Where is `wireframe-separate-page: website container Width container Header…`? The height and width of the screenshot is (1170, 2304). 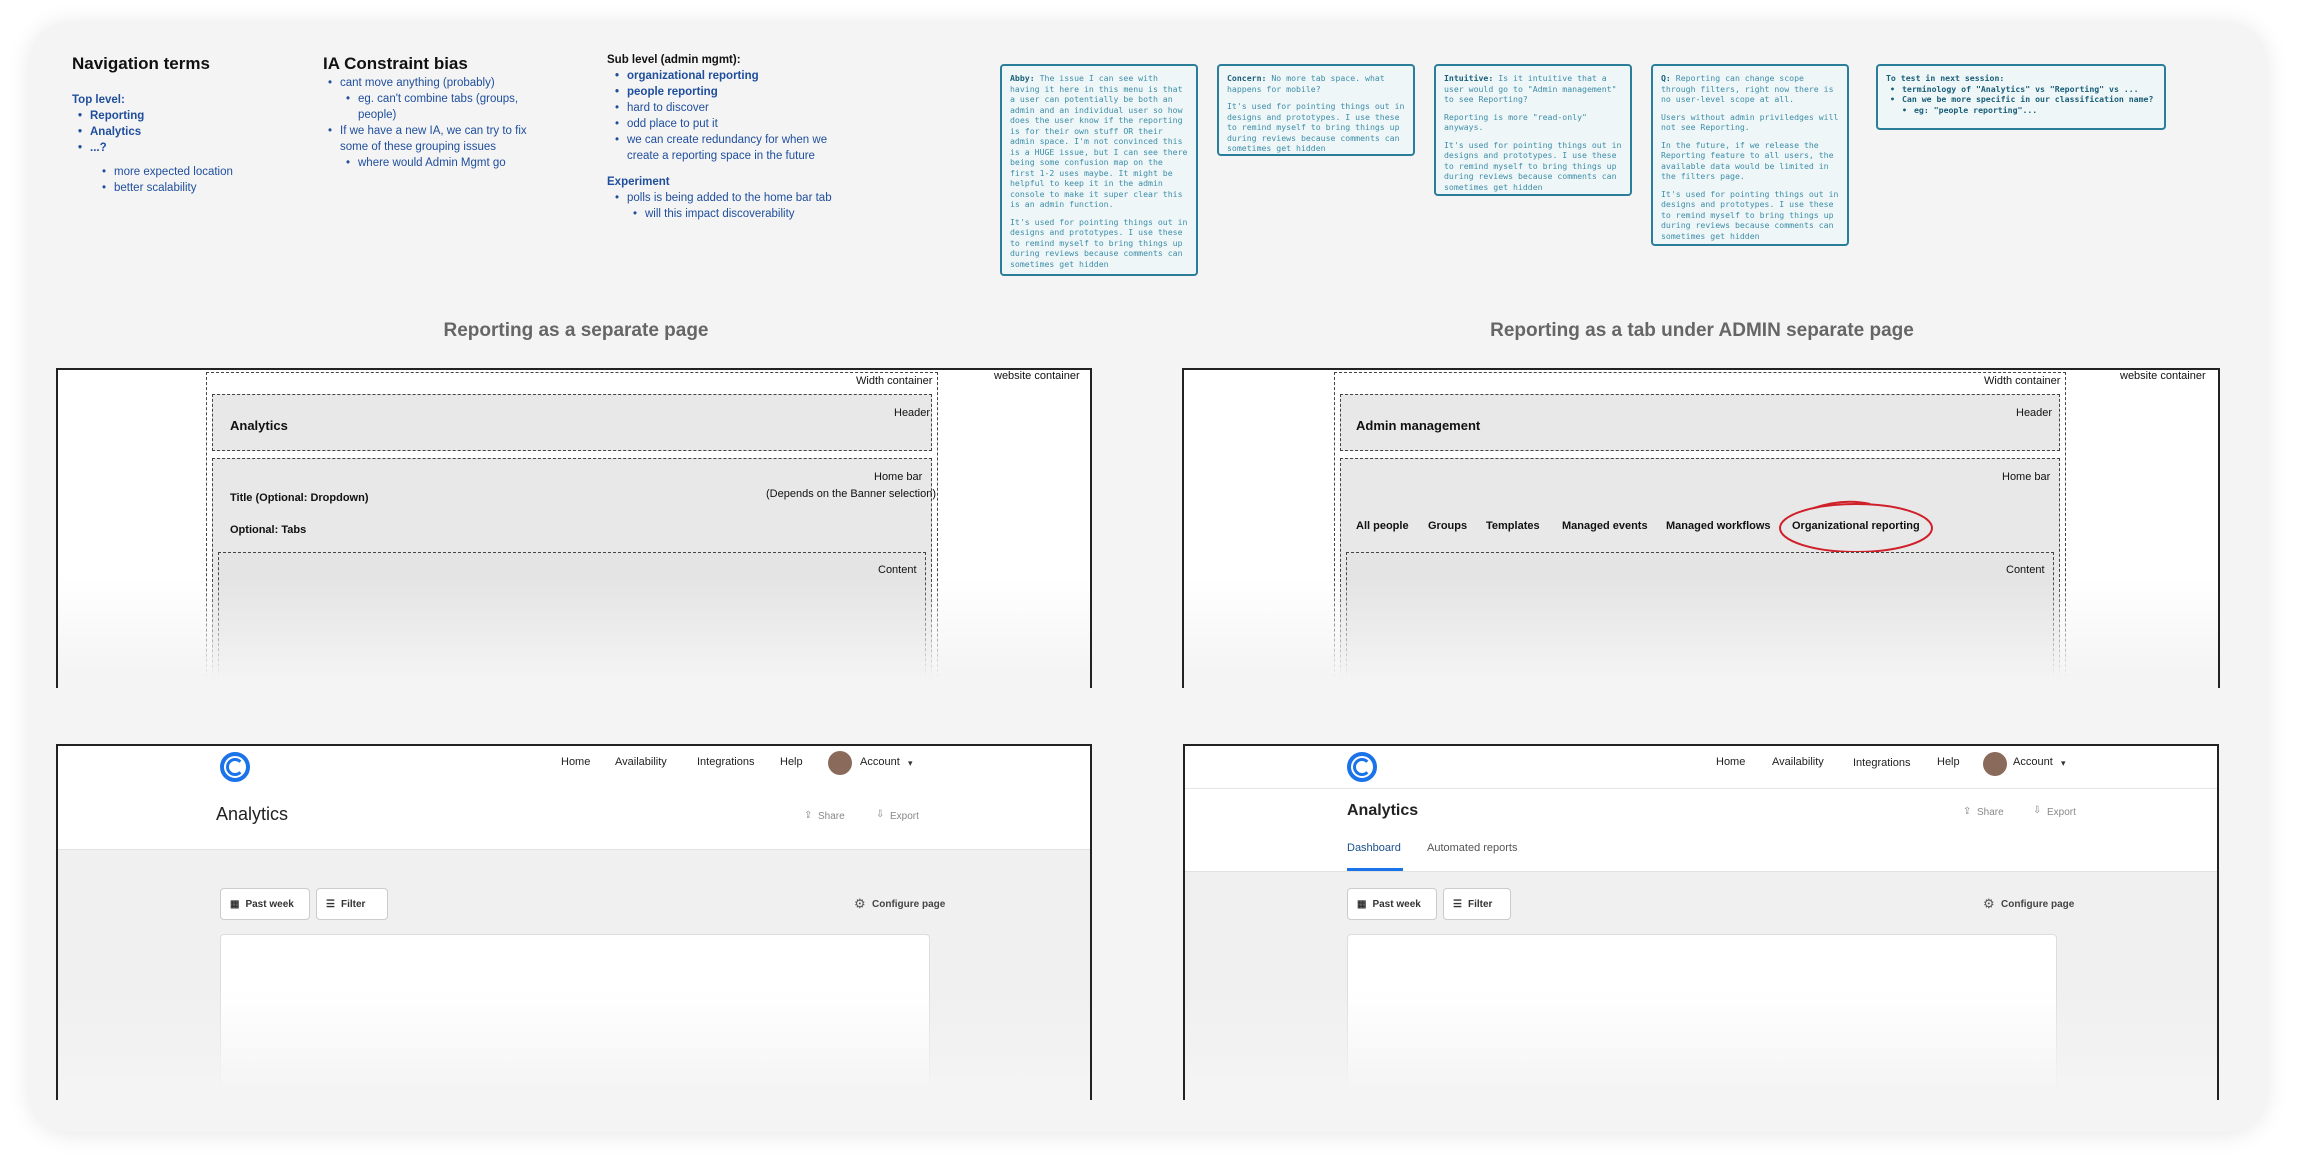 wireframe-separate-page: website container Width container Header… is located at coordinates (574, 528).